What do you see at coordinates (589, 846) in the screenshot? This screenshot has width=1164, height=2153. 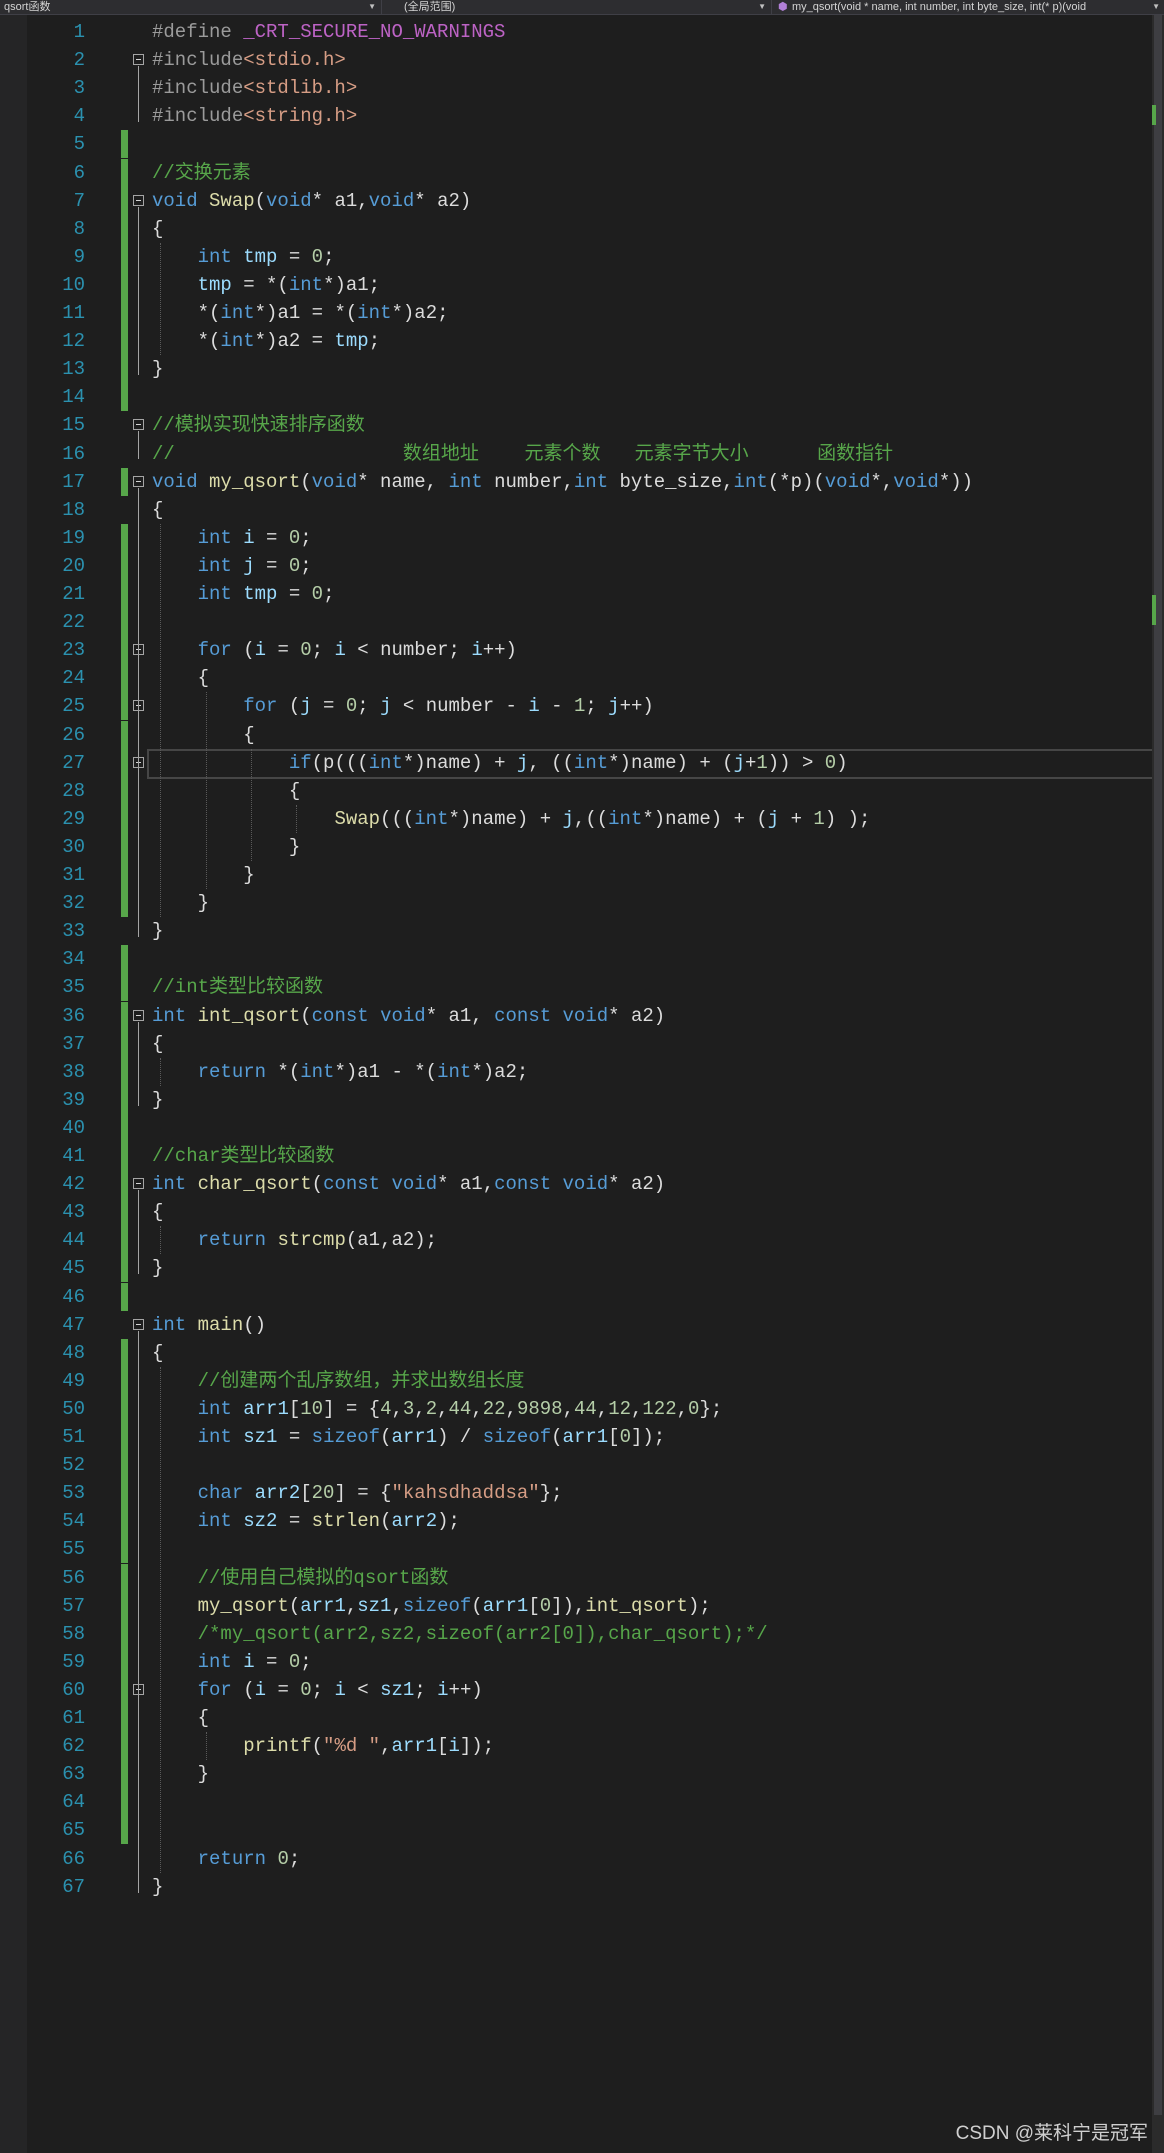 I see `code-line: 30 }` at bounding box center [589, 846].